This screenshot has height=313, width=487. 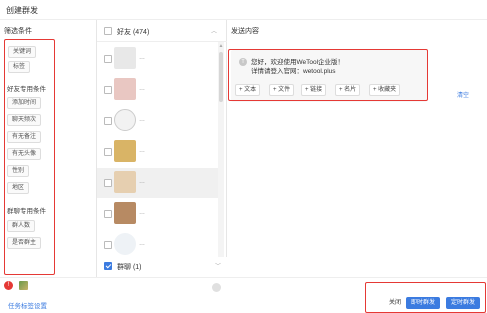 I want to click on content-header: 发送内容, so click(x=245, y=31).